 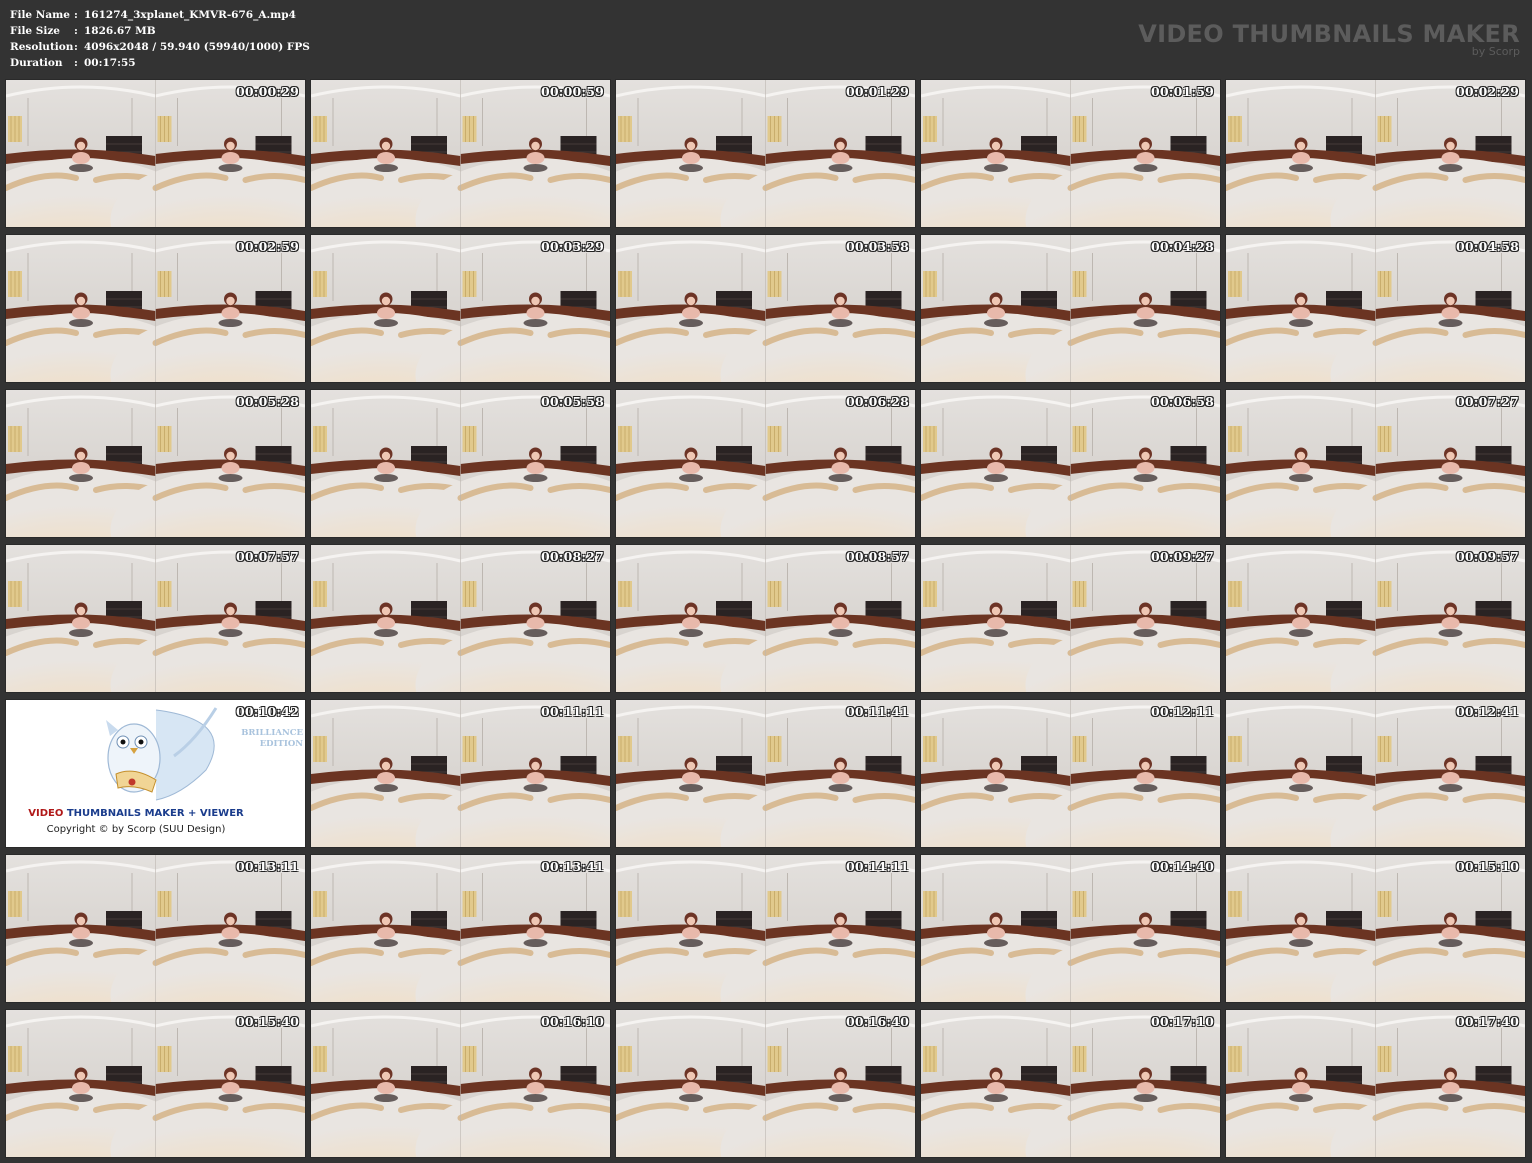 What do you see at coordinates (1182, 1021) in the screenshot?
I see `timestamp-label: 00:17:10` at bounding box center [1182, 1021].